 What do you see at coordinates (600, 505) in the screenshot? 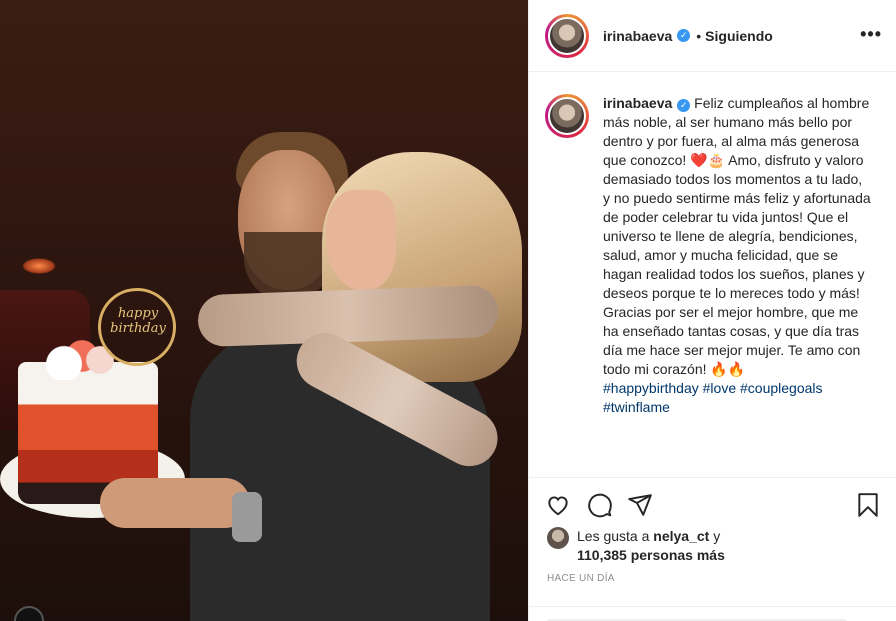
I see `comment-icon` at bounding box center [600, 505].